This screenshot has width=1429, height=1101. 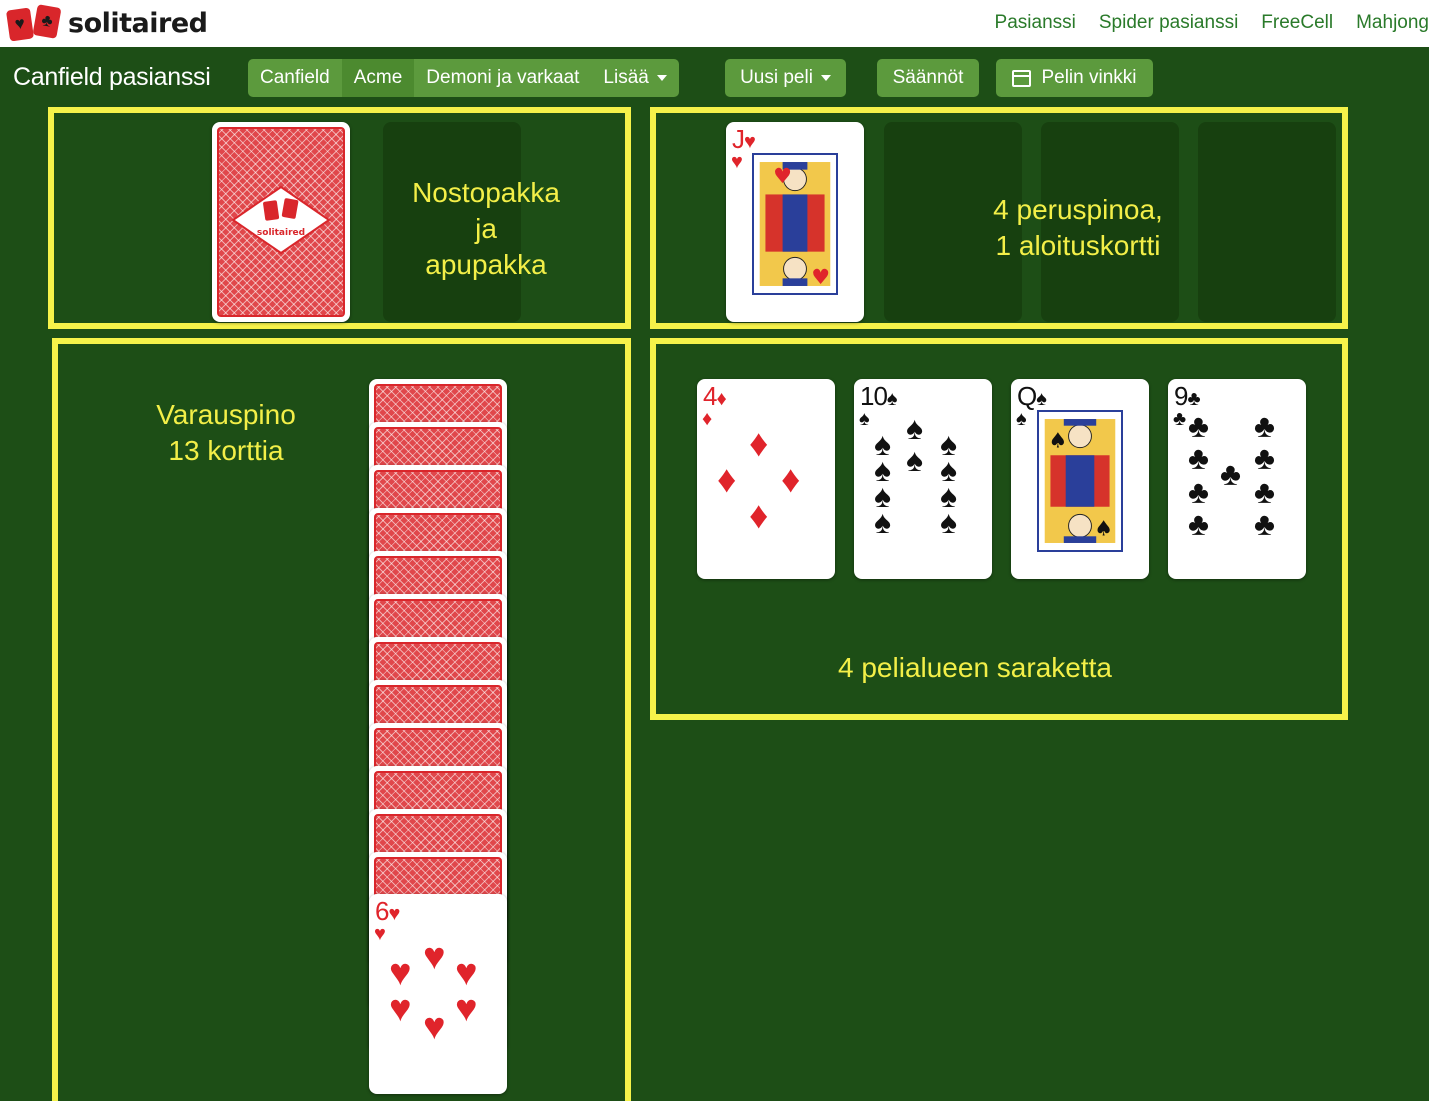 I want to click on tableau-card-9-clubs: 9♣ ♣ ♣ ♣ ♣ ♣ ♣ ♣ ♣ ♣ ♣, so click(x=1237, y=479).